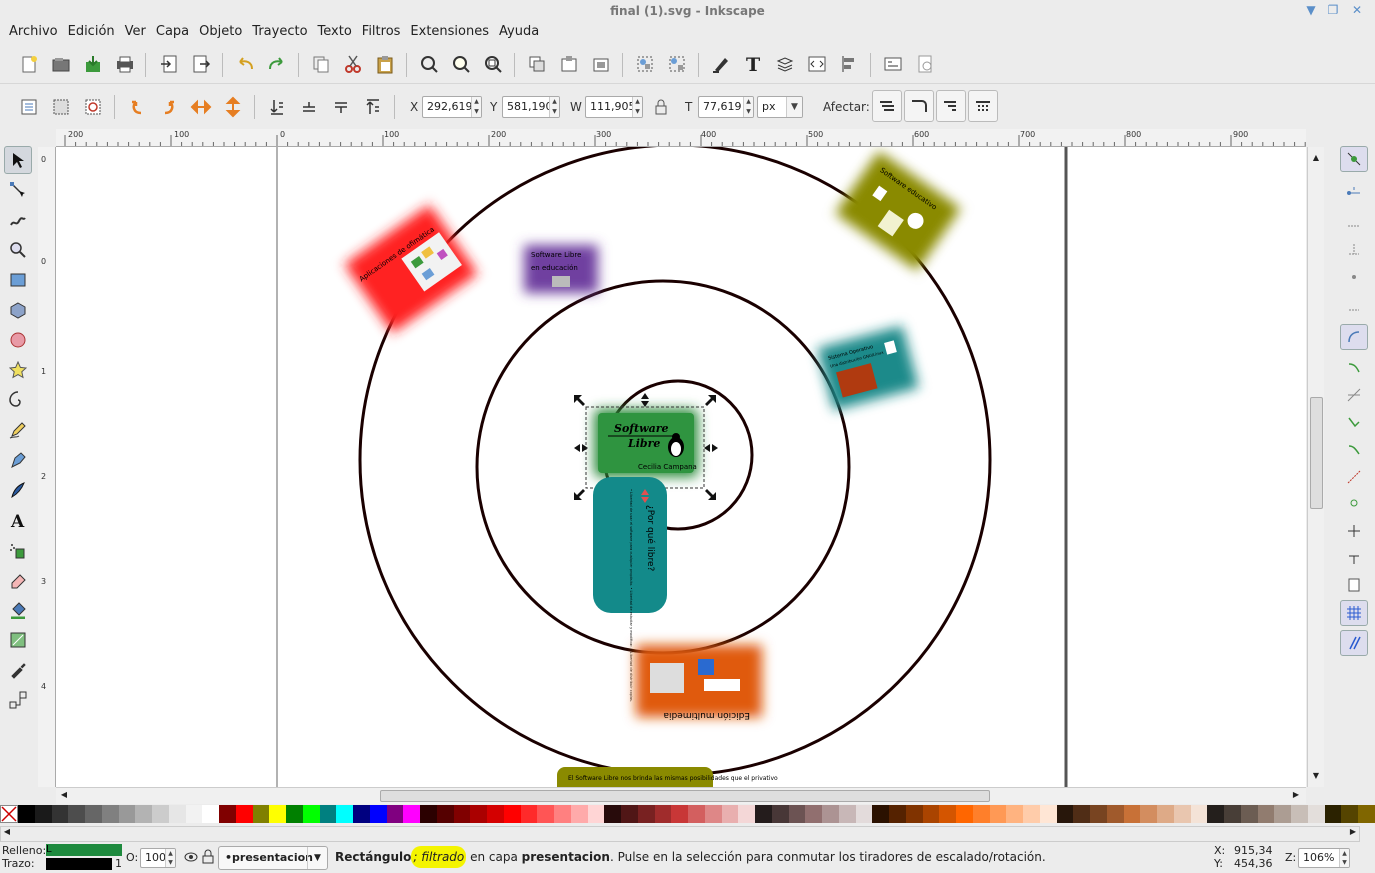 The image size is (1375, 873). What do you see at coordinates (1354, 249) in the screenshot?
I see `snap-bbox-corner-icon` at bounding box center [1354, 249].